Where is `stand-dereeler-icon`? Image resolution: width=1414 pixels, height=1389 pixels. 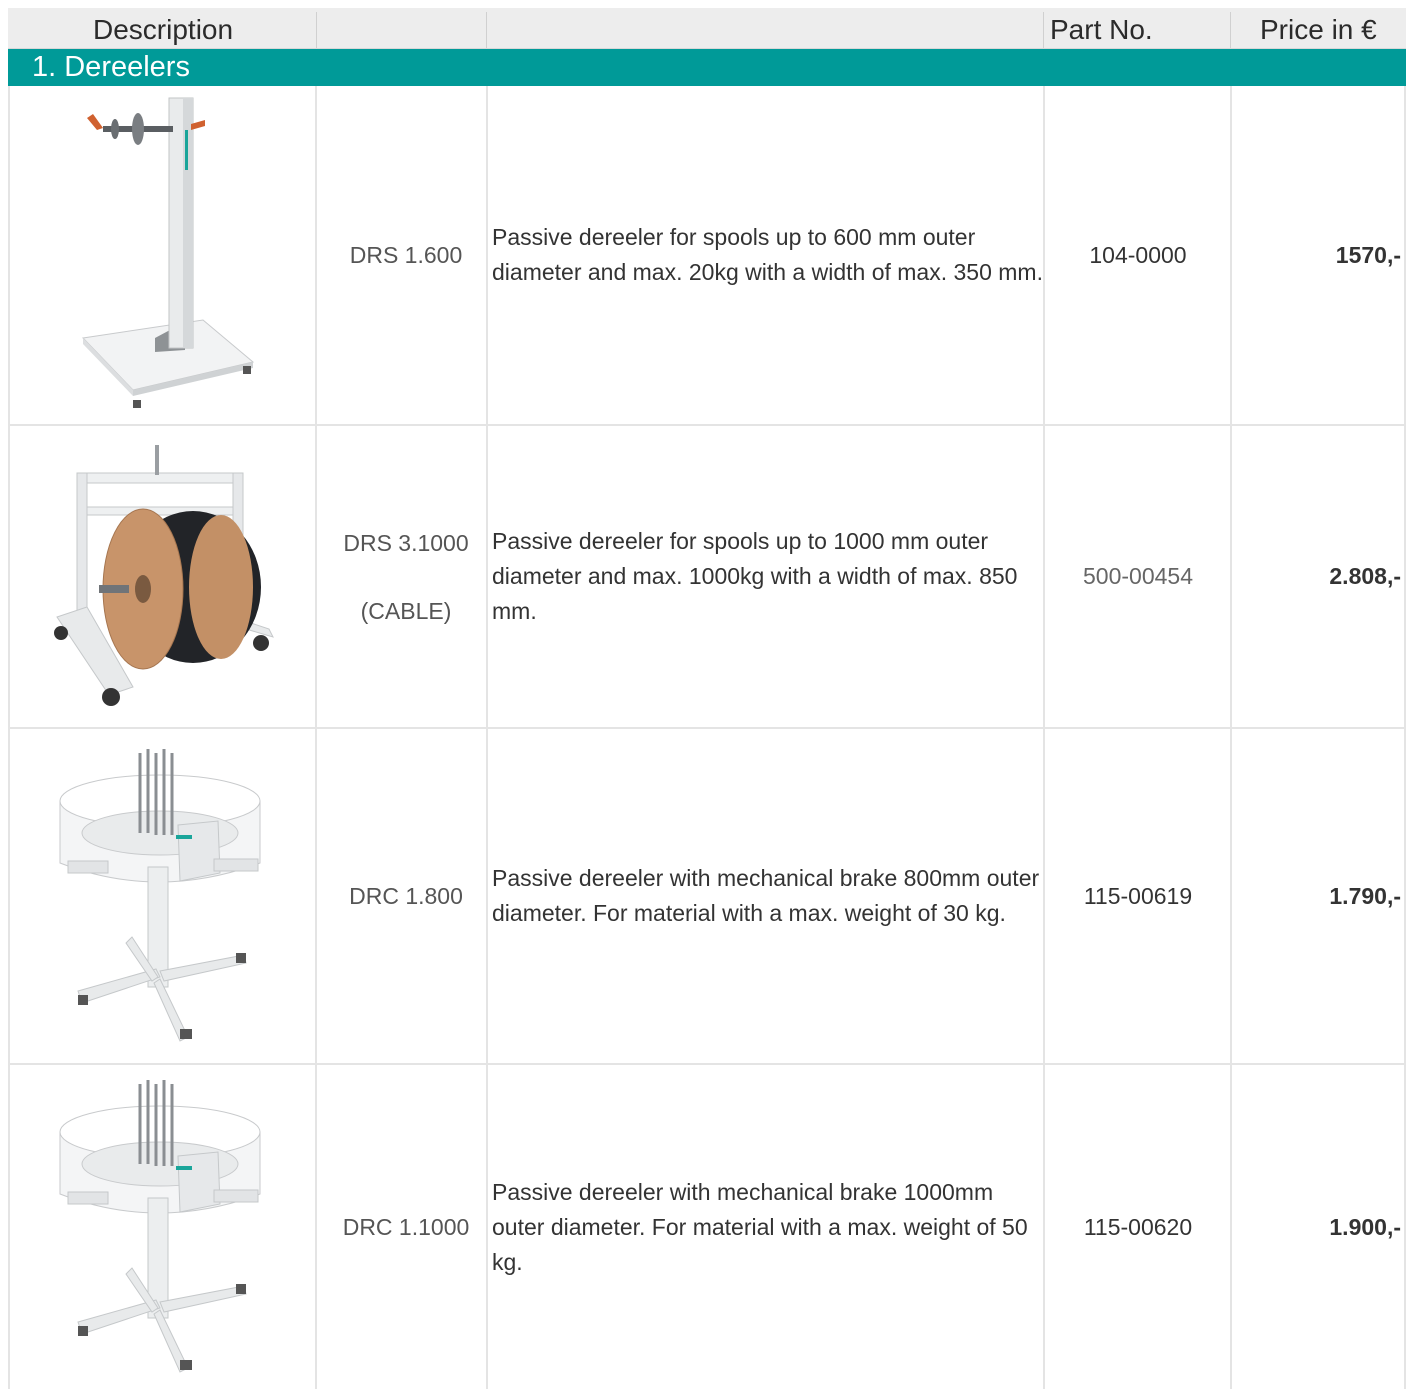 stand-dereeler-icon is located at coordinates (168, 252).